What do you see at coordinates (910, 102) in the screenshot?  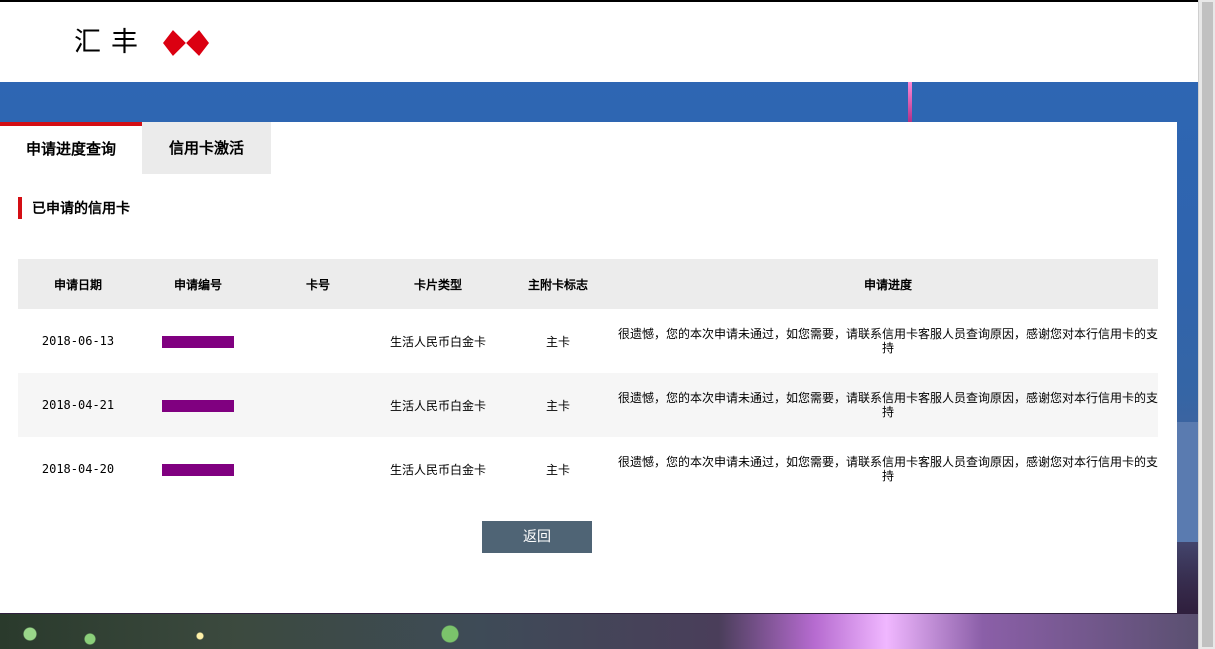 I see `tower-light` at bounding box center [910, 102].